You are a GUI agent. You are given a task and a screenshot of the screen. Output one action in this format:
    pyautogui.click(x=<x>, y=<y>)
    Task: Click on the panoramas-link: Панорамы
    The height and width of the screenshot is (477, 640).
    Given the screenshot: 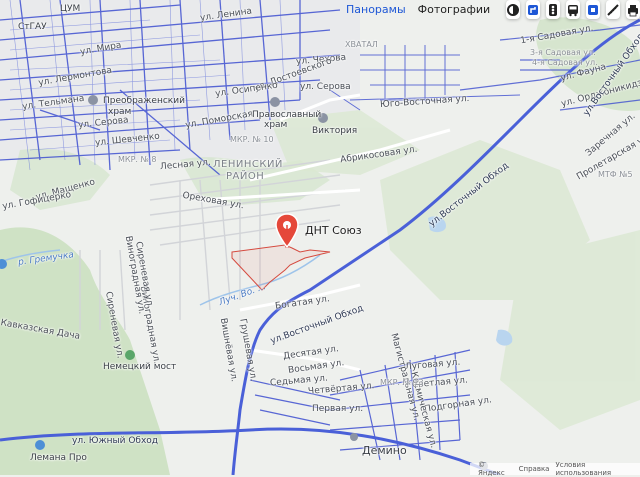 What is the action you would take?
    pyautogui.click(x=376, y=9)
    